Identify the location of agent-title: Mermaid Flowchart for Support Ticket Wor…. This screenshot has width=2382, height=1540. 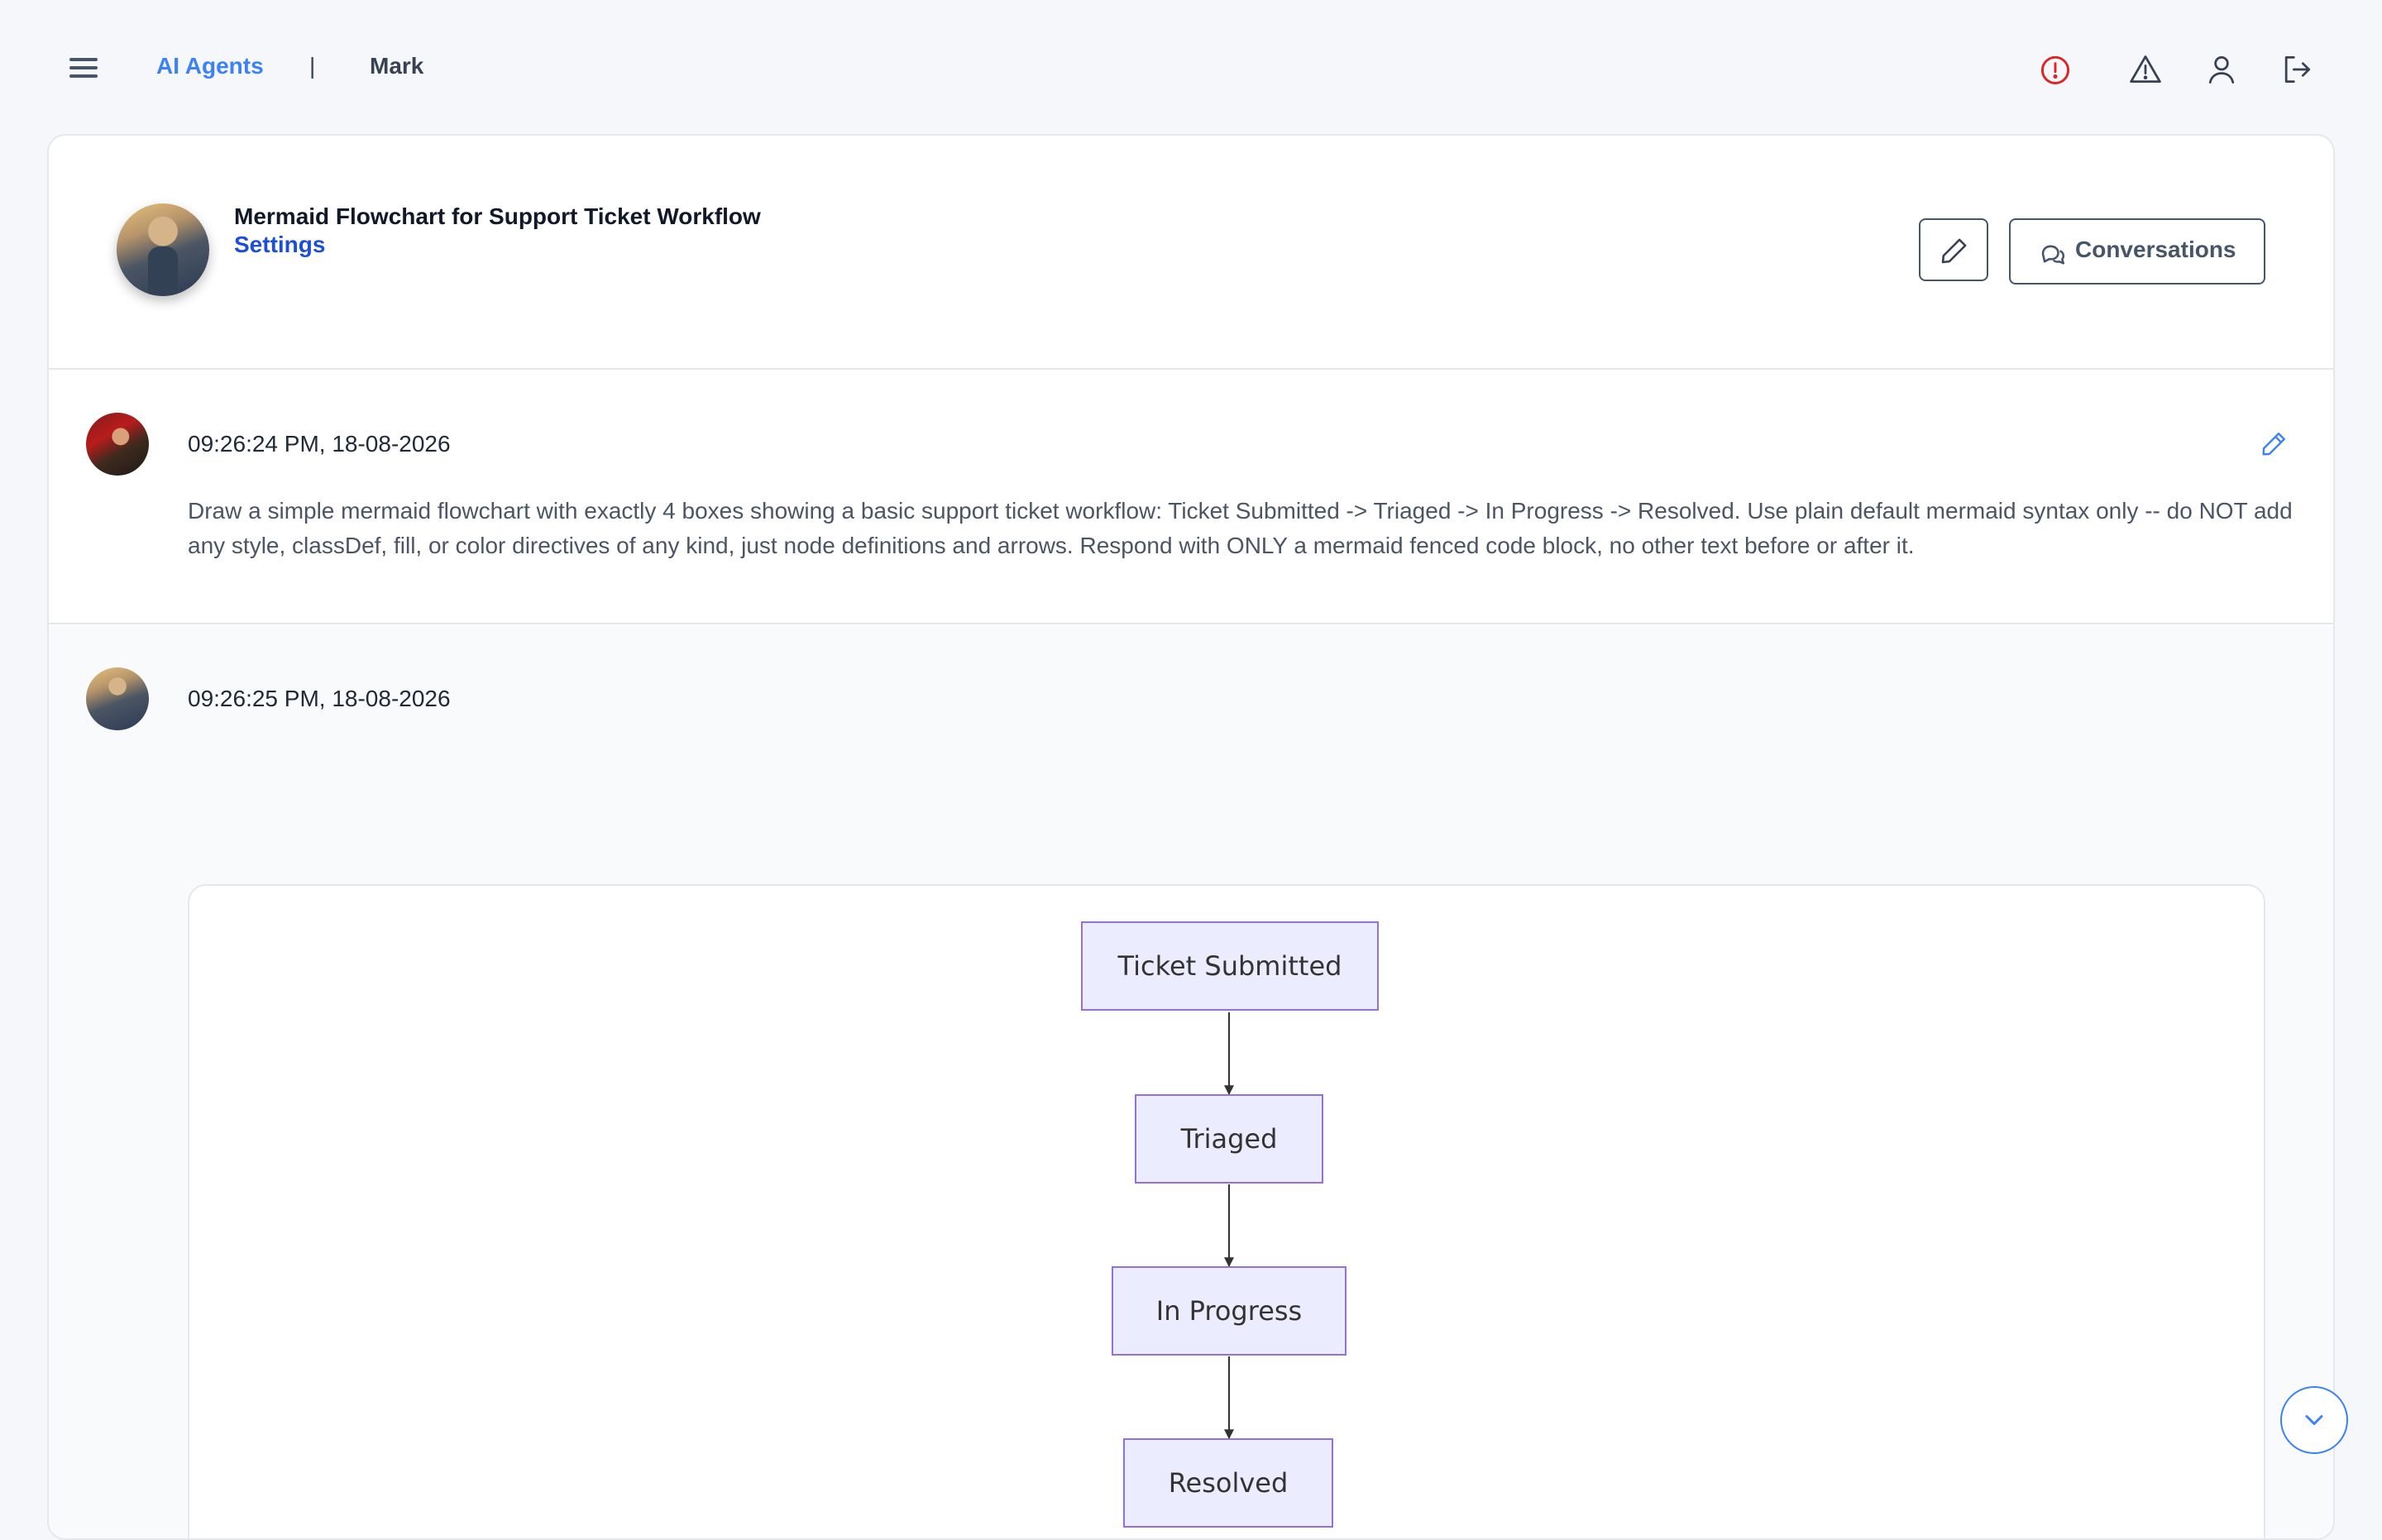
(497, 216).